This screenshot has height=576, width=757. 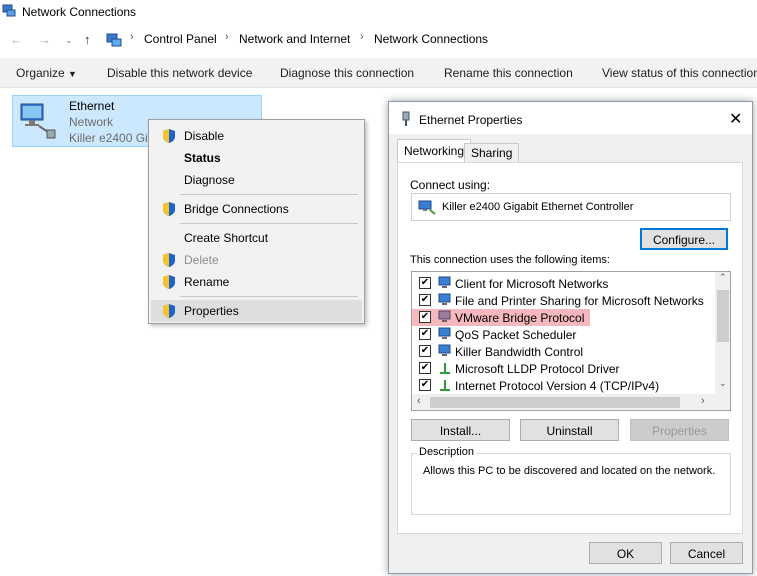 I want to click on organize-button: Organize ▼, so click(x=46, y=73).